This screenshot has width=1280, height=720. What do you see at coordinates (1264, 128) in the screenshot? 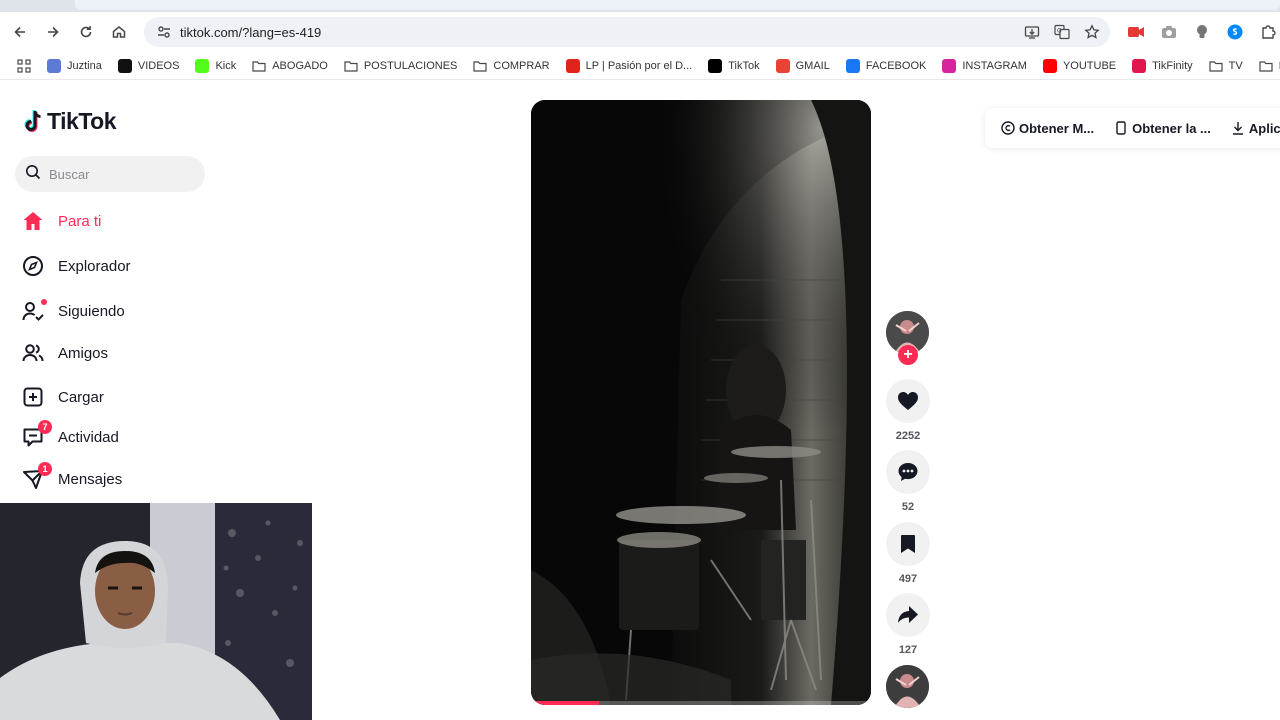
I see `desktop-app-label: Aplicac` at bounding box center [1264, 128].